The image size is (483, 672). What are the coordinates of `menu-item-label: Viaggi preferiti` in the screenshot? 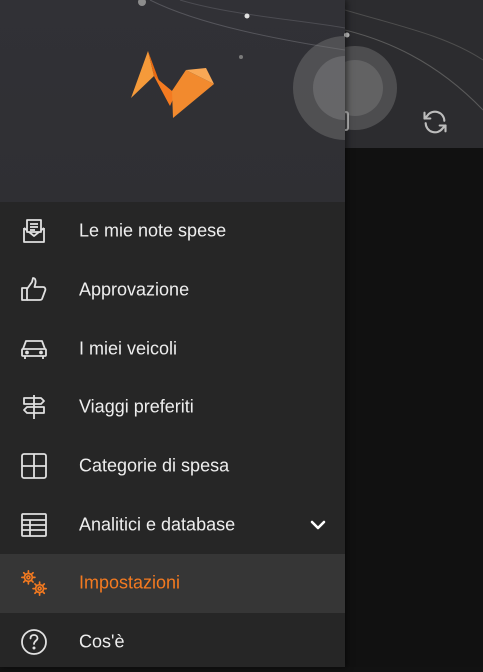 It's located at (136, 406).